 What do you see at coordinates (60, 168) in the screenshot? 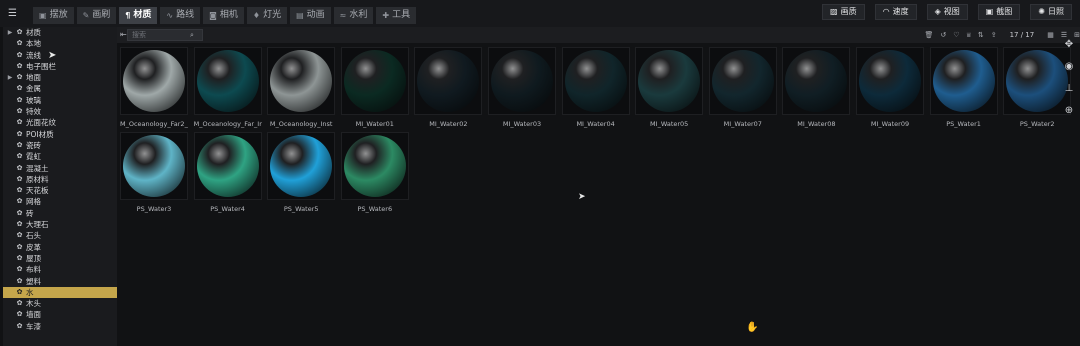
I see `sidebar-item: ✿ 混凝土` at bounding box center [60, 168].